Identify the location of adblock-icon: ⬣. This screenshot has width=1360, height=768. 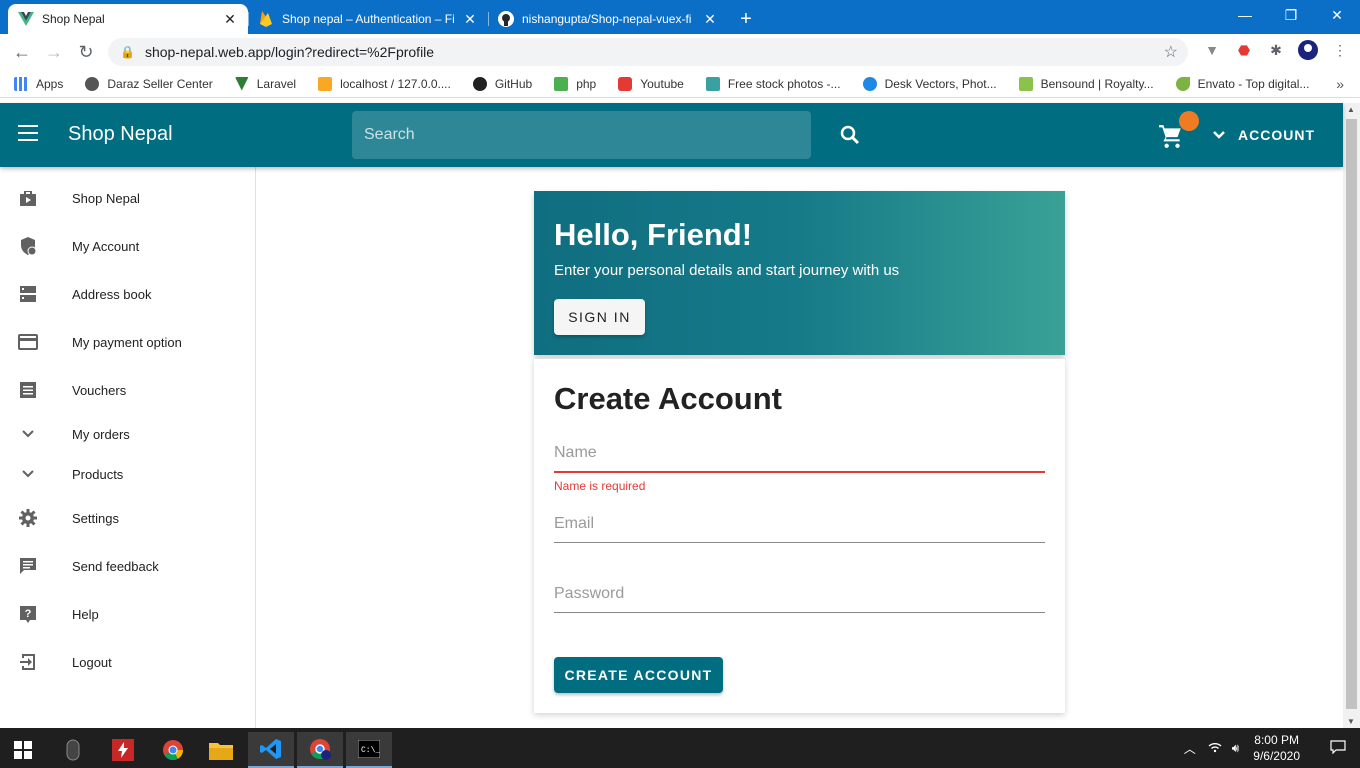
(1244, 50).